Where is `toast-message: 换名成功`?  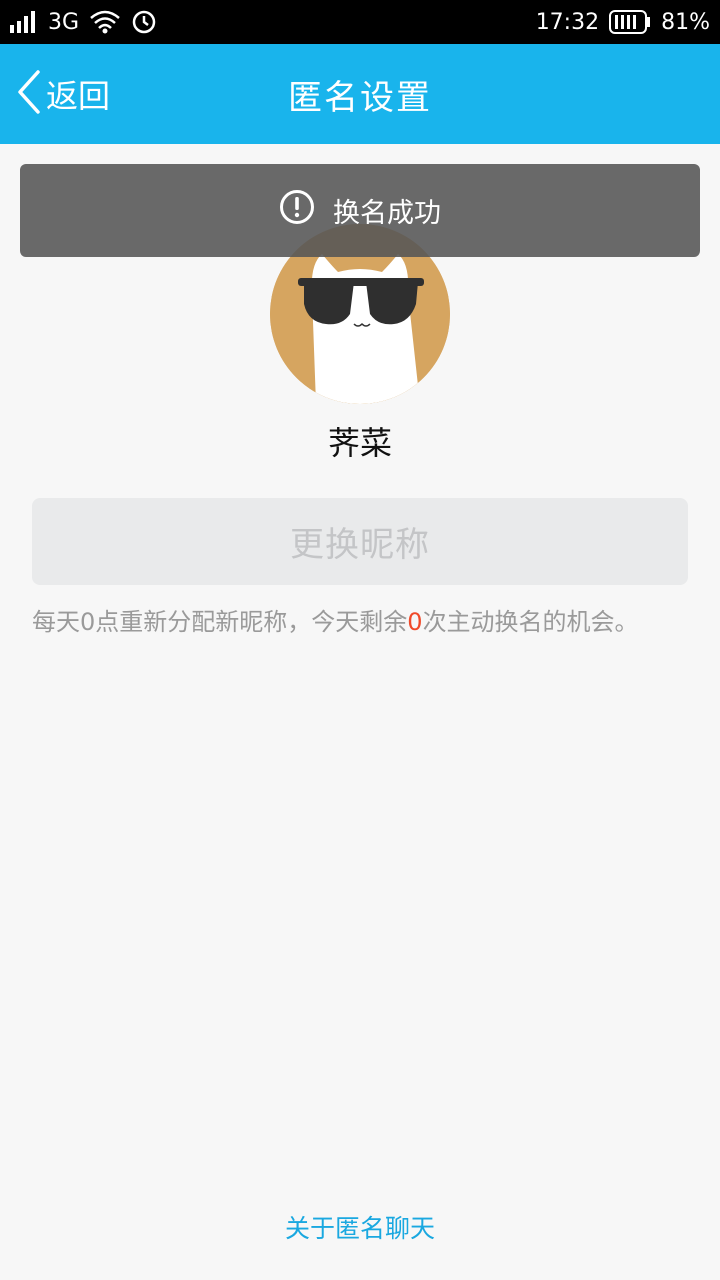 toast-message: 换名成功 is located at coordinates (360, 210).